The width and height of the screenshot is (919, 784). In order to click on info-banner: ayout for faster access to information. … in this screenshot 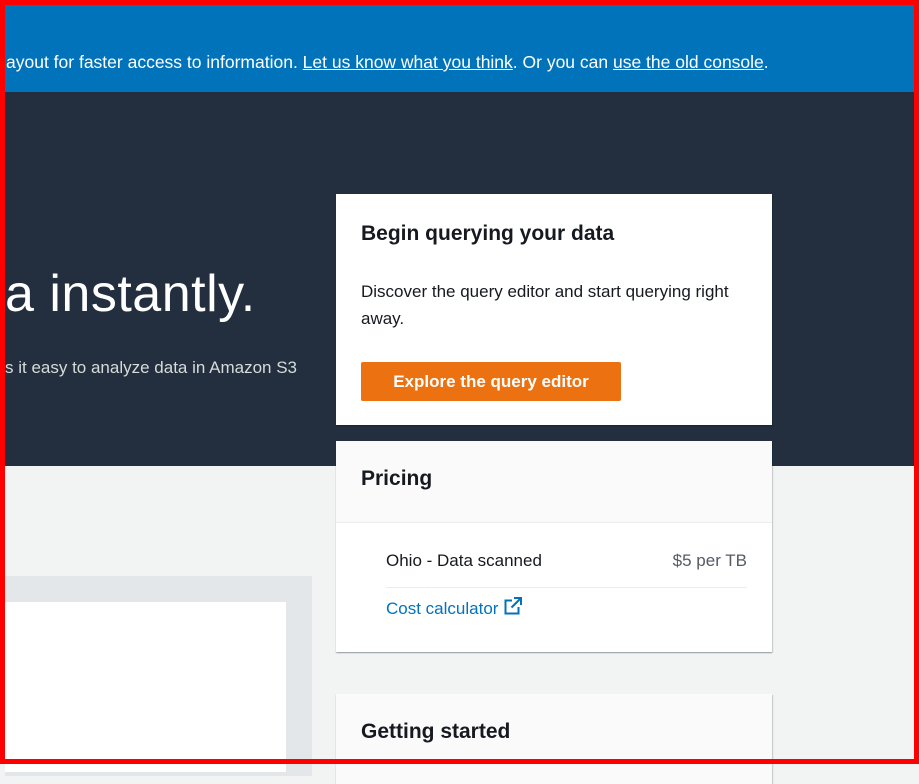, I will do `click(459, 46)`.